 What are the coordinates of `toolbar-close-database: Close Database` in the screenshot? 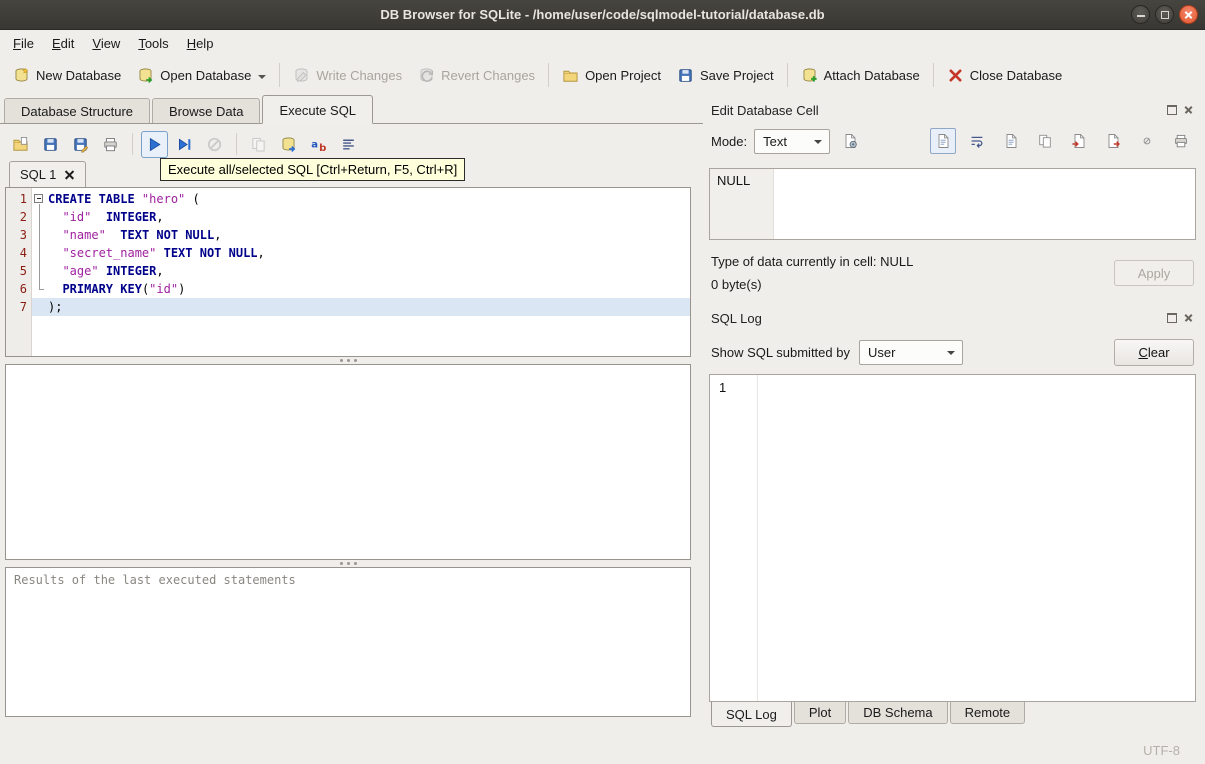 It's located at (1005, 75).